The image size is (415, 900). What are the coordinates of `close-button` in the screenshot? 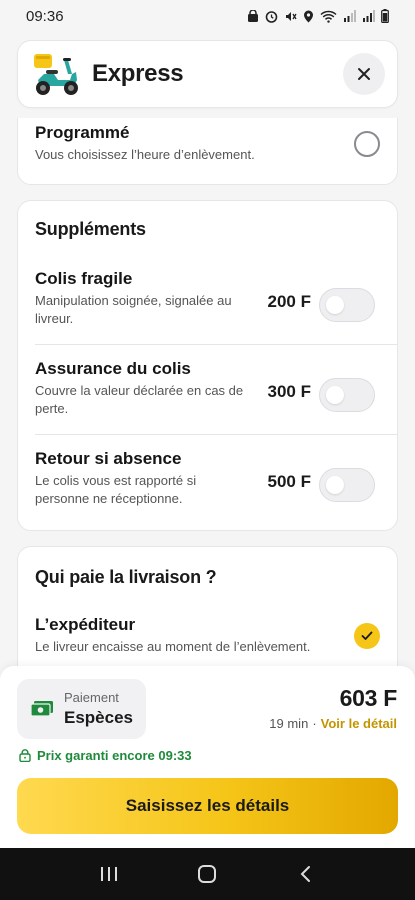 It's located at (364, 74).